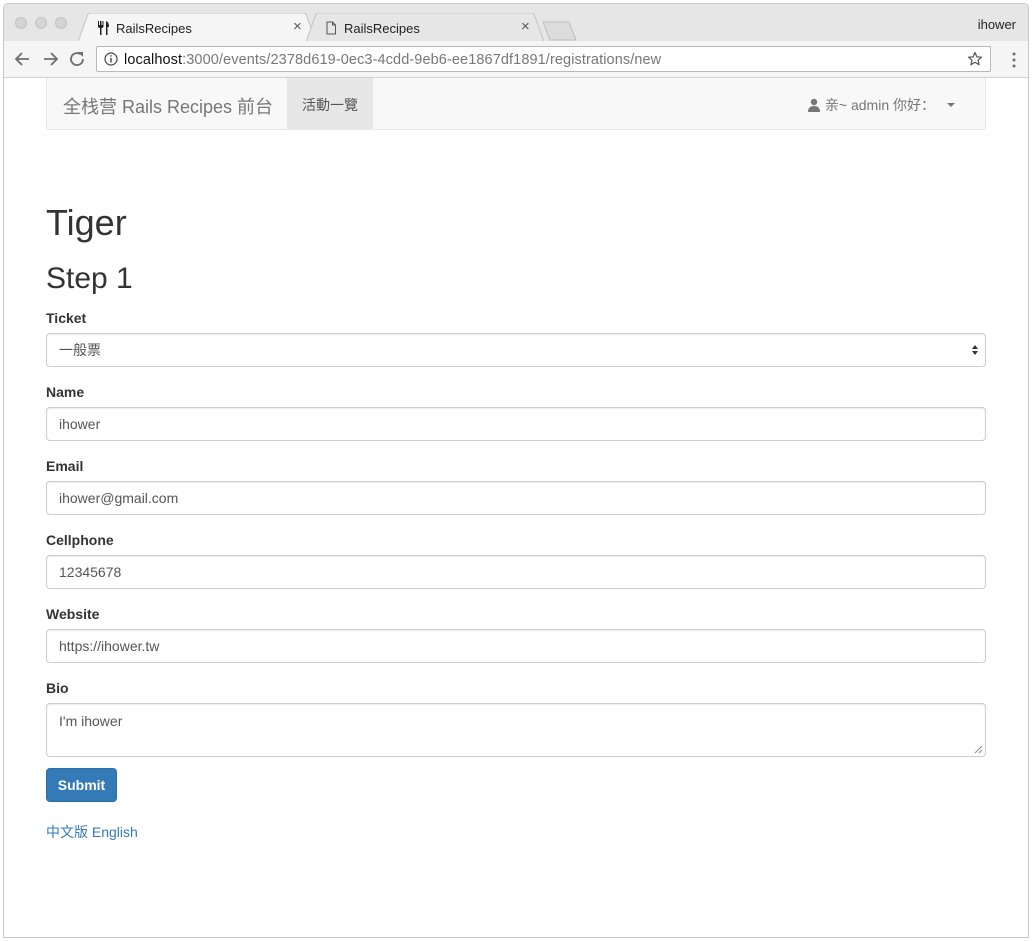 This screenshot has height=941, width=1032. Describe the element at coordinates (73, 614) in the screenshot. I see `website-label: Website` at that location.